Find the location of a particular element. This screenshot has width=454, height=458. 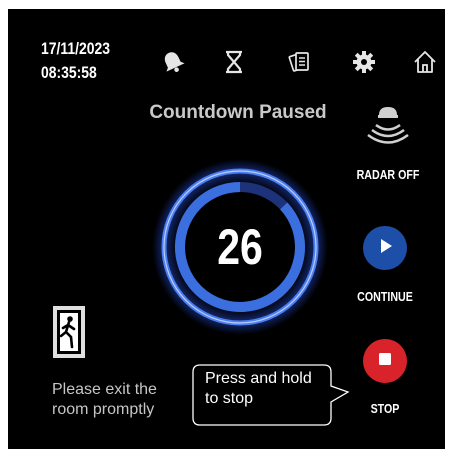

time-display: 08:35:58 is located at coordinates (69, 72).